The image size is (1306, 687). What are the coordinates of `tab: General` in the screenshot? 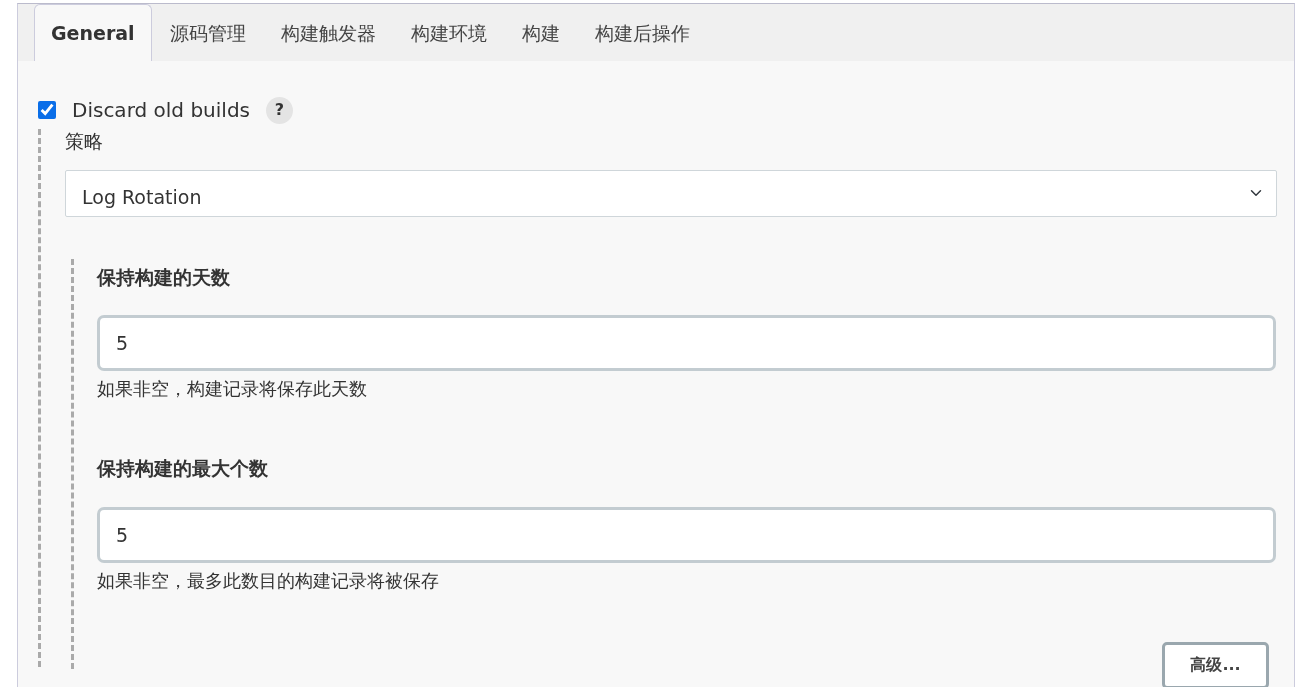 It's located at (93, 32).